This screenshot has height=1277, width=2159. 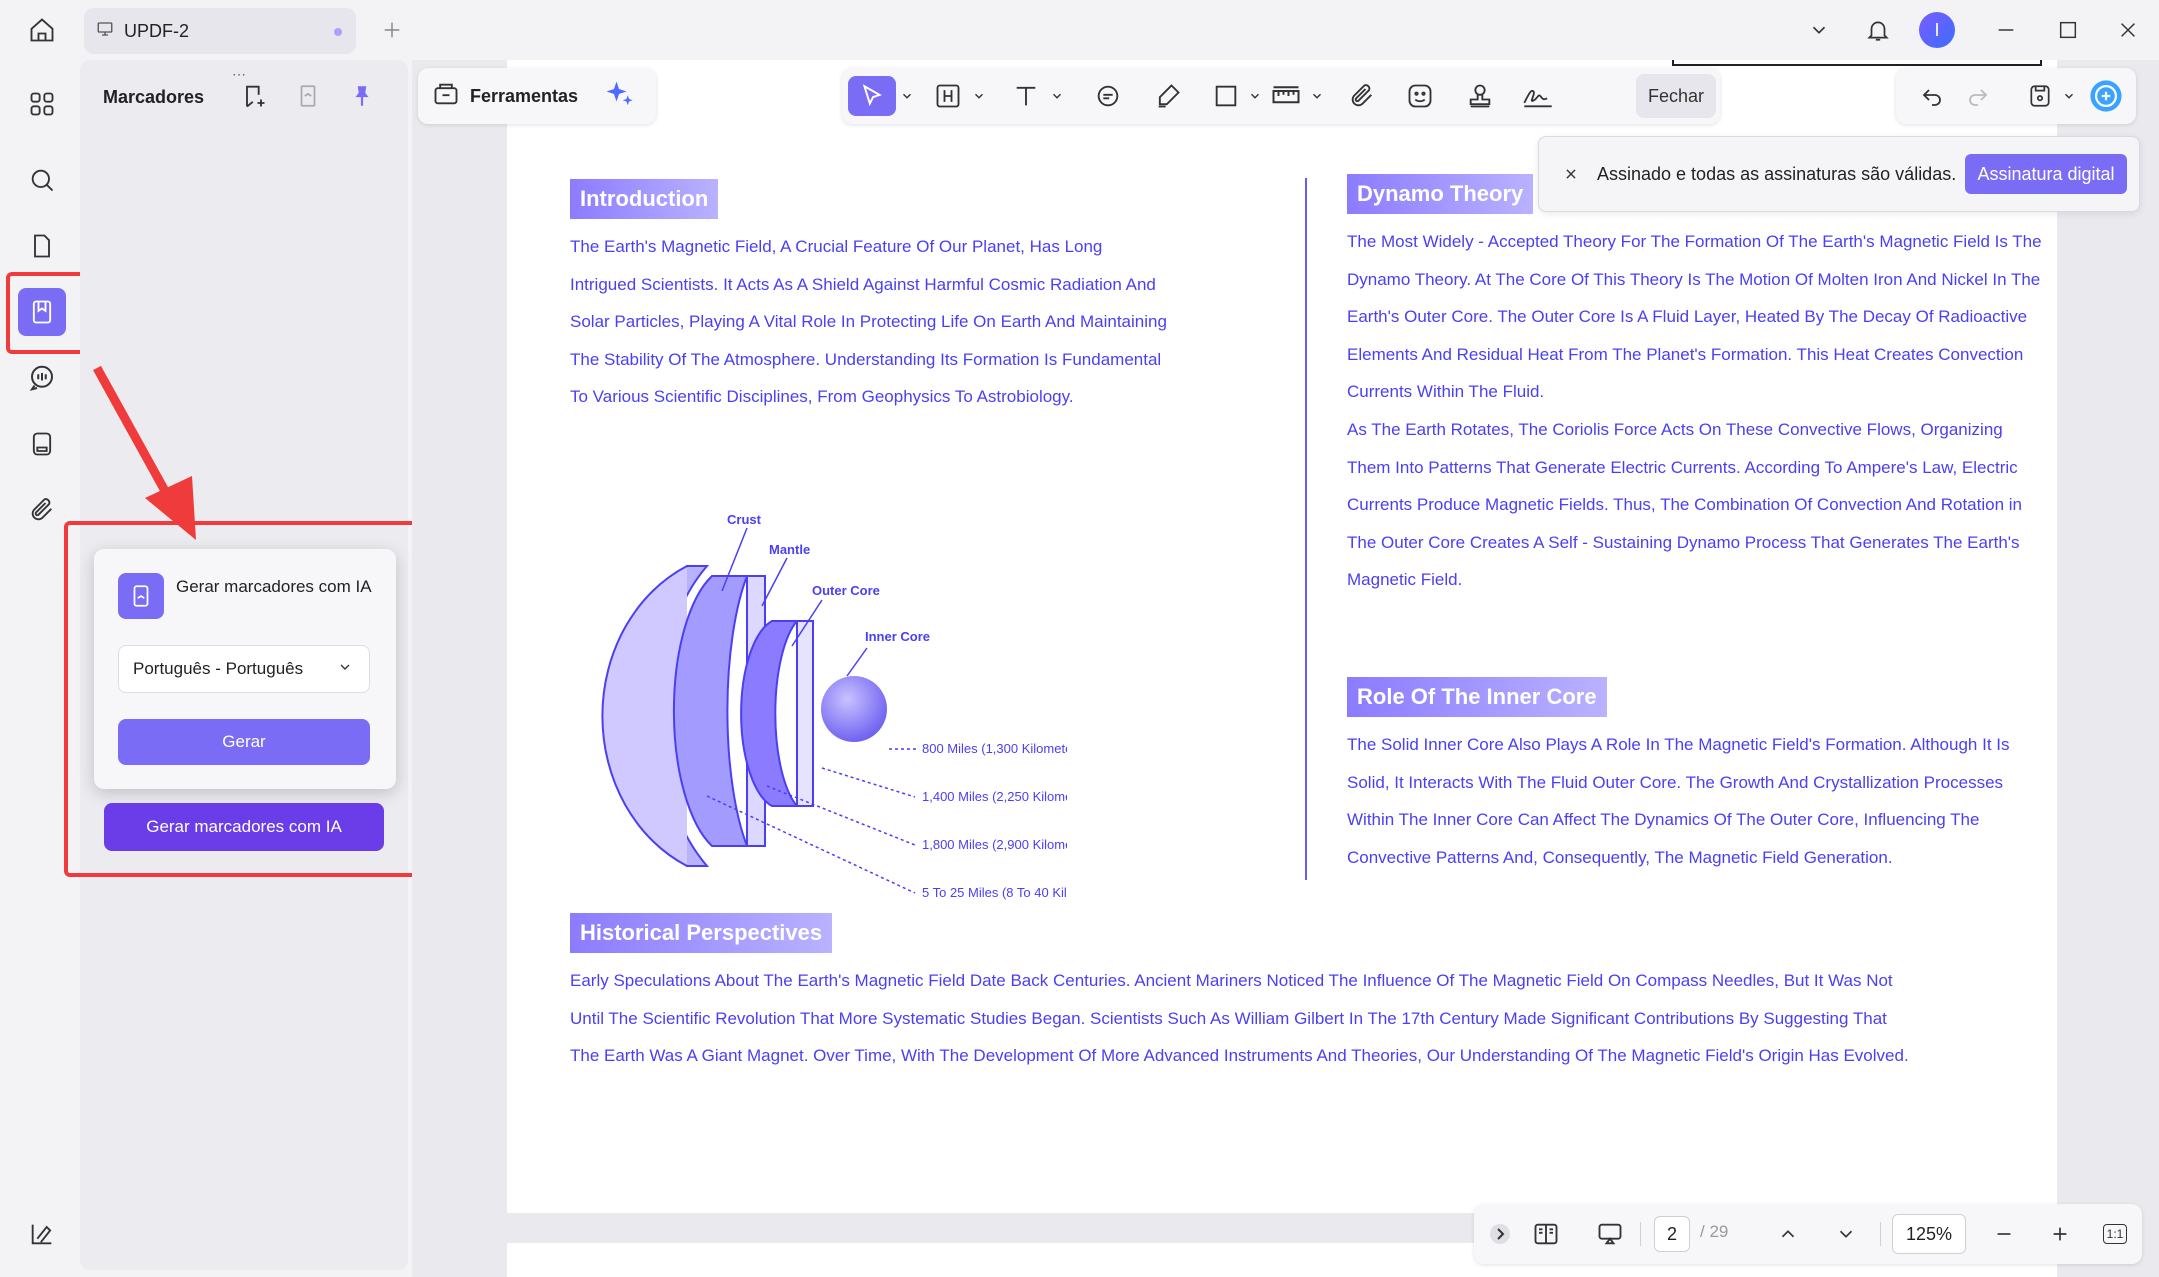 I want to click on section-heading-historical: Historical Perspectives, so click(x=701, y=933).